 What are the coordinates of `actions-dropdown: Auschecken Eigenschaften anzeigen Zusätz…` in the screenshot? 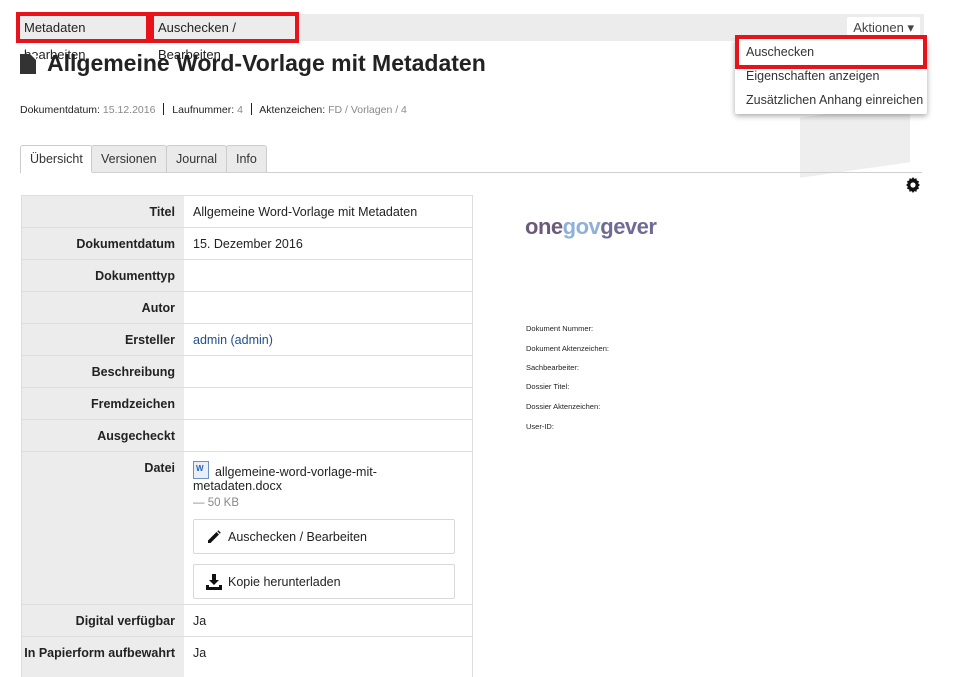 It's located at (831, 74).